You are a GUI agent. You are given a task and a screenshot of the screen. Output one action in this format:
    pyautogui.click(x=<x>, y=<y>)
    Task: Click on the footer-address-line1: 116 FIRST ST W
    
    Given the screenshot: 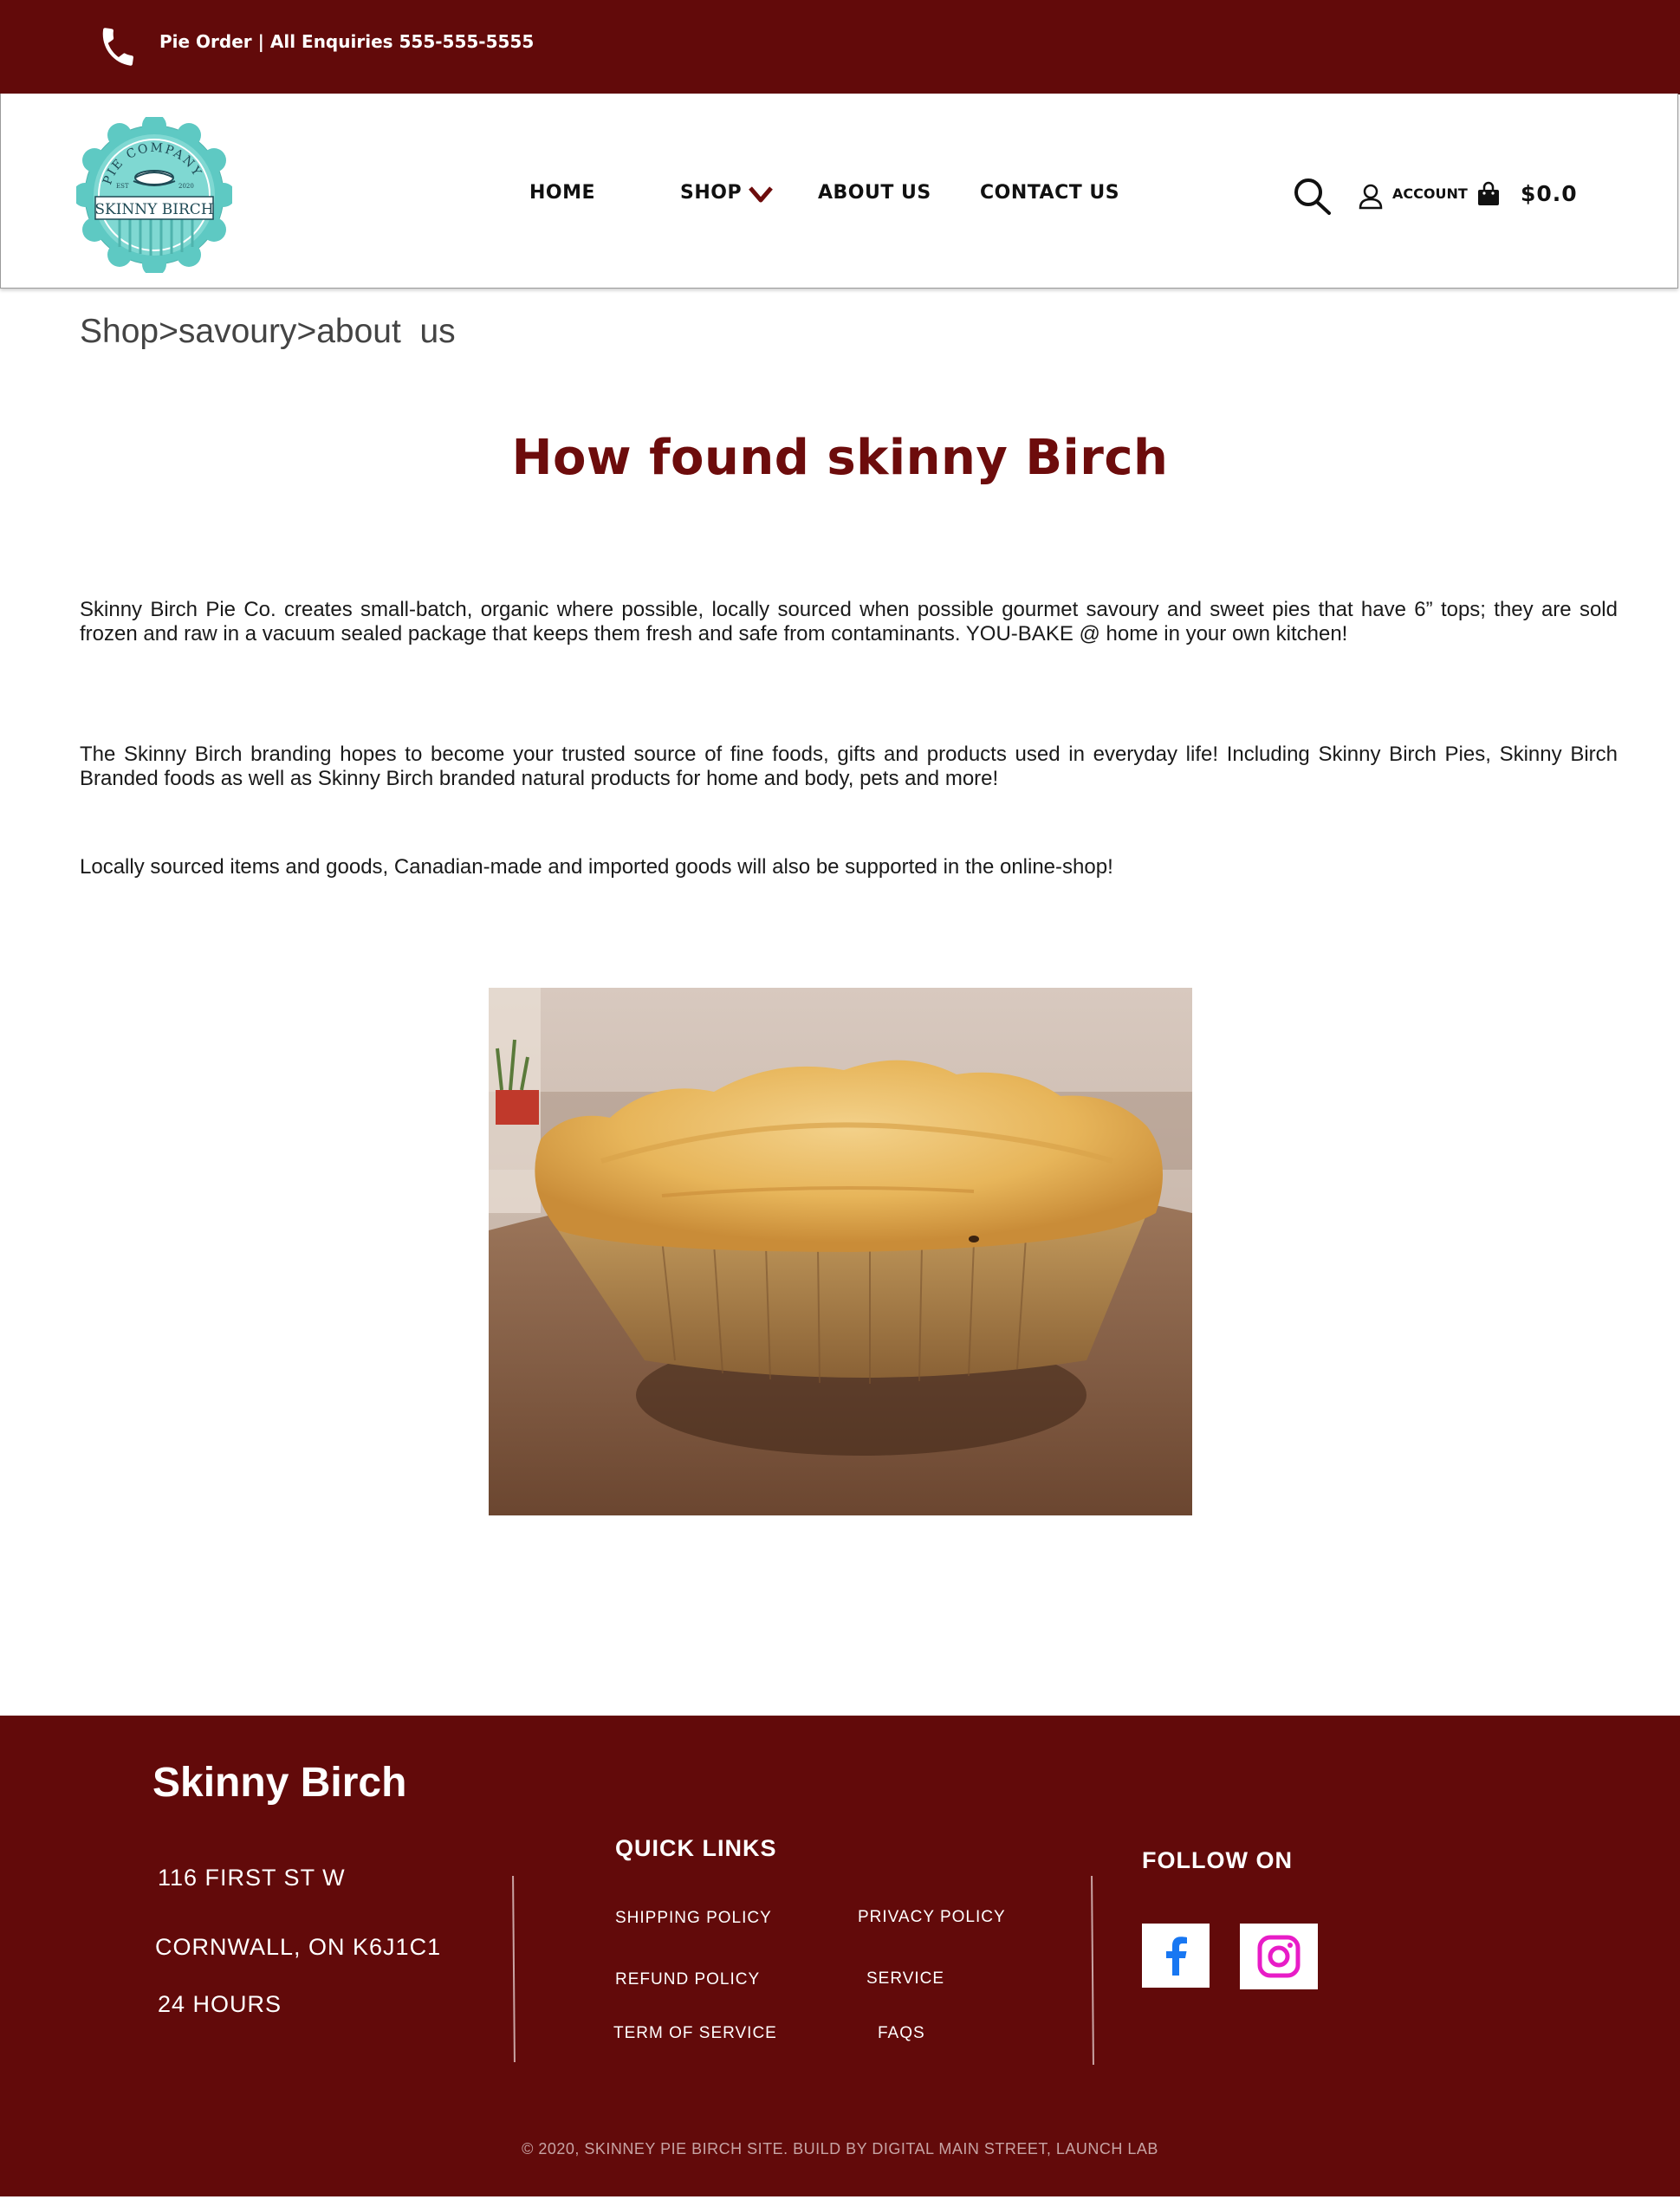 What is the action you would take?
    pyautogui.click(x=252, y=1878)
    